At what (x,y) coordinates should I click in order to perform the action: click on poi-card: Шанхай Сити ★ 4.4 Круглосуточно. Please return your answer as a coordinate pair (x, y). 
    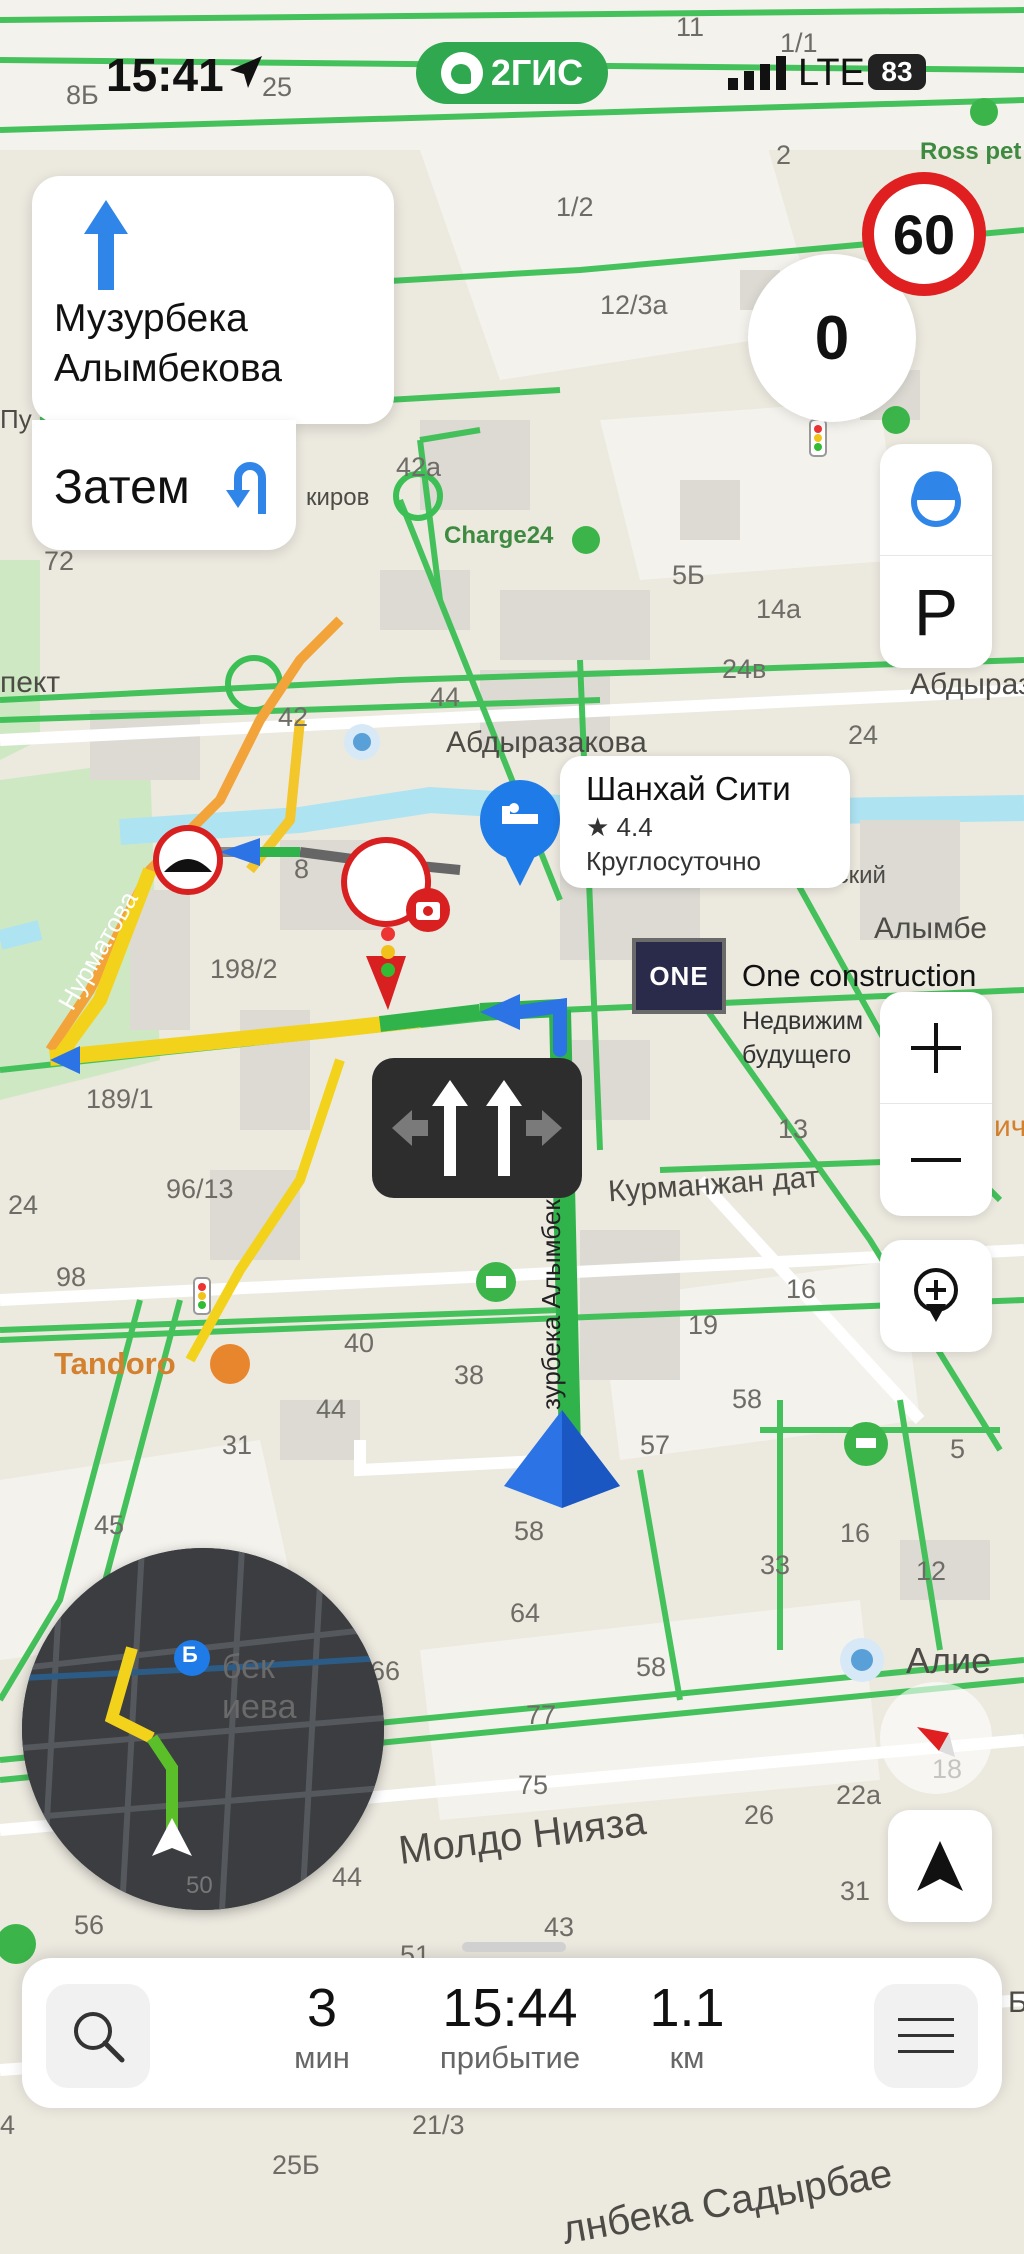
    Looking at the image, I should click on (705, 822).